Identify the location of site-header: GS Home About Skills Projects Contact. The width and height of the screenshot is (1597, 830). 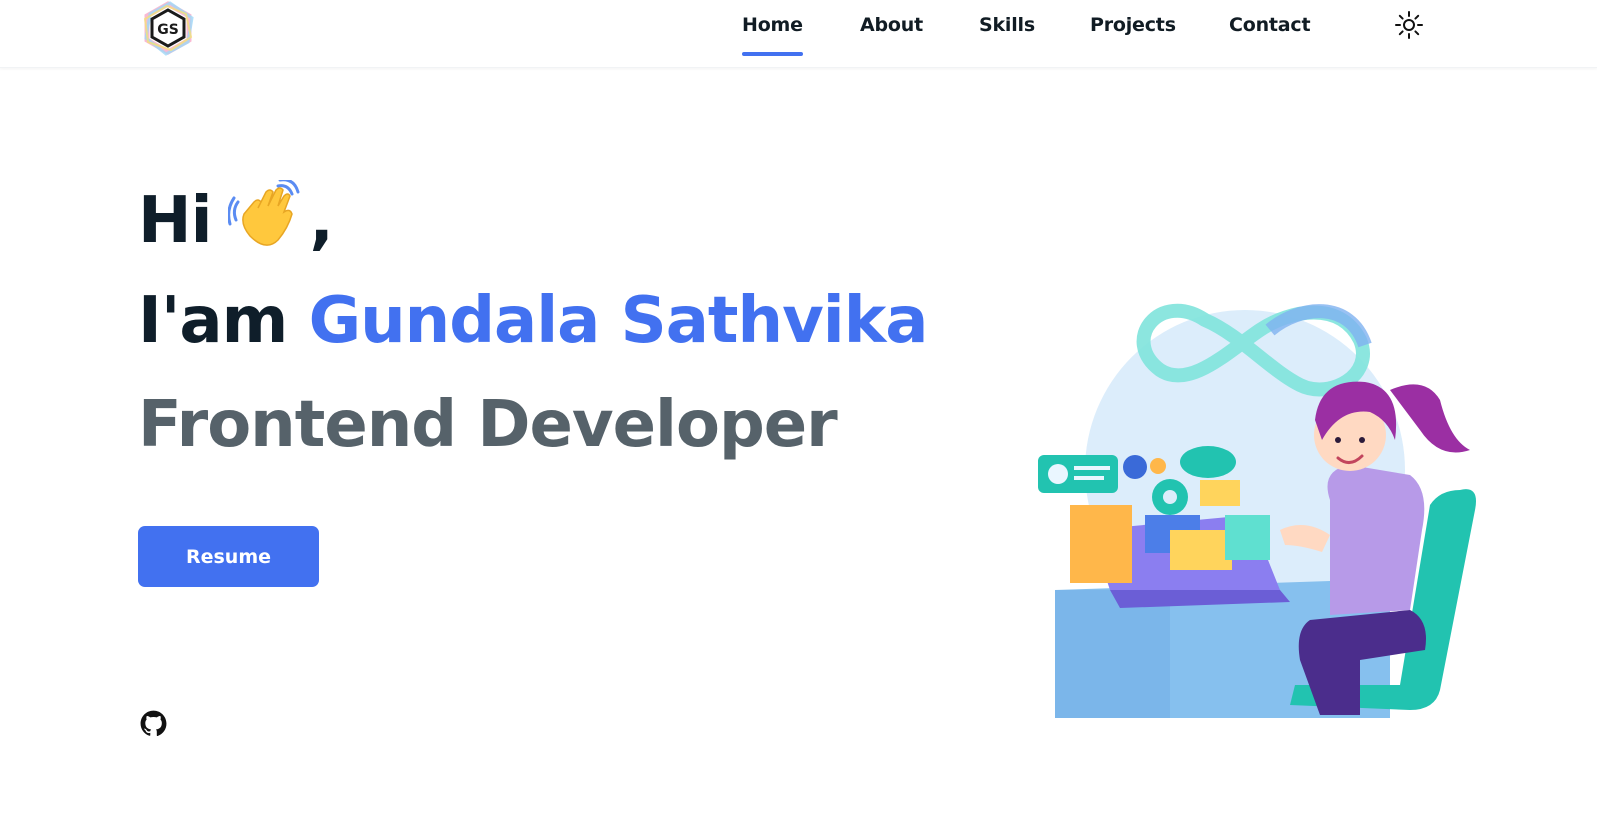
(798, 34).